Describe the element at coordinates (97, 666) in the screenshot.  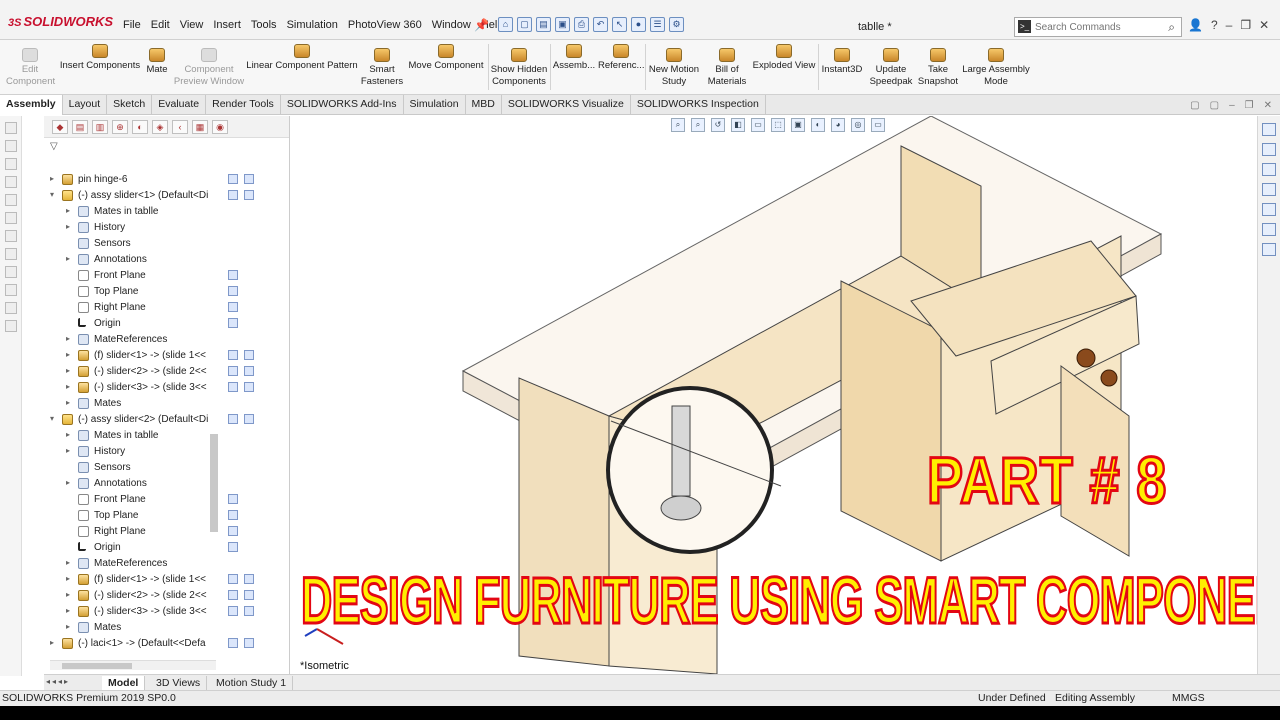
I see `scroll-thumb` at that location.